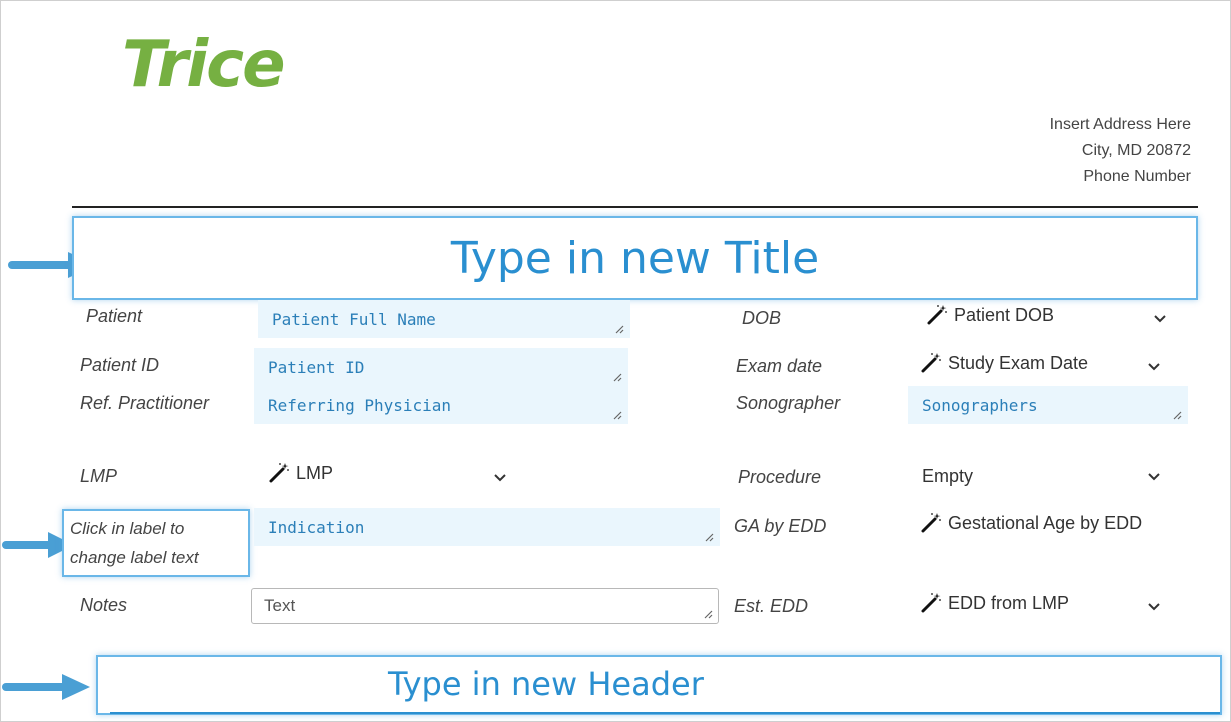  Describe the element at coordinates (98, 476) in the screenshot. I see `lmp-label: LMP` at that location.